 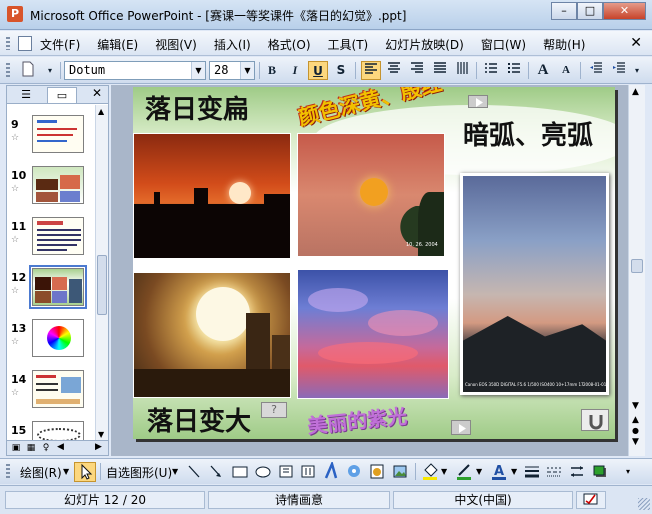 I want to click on next-slide-icon: ▼, so click(x=635, y=442).